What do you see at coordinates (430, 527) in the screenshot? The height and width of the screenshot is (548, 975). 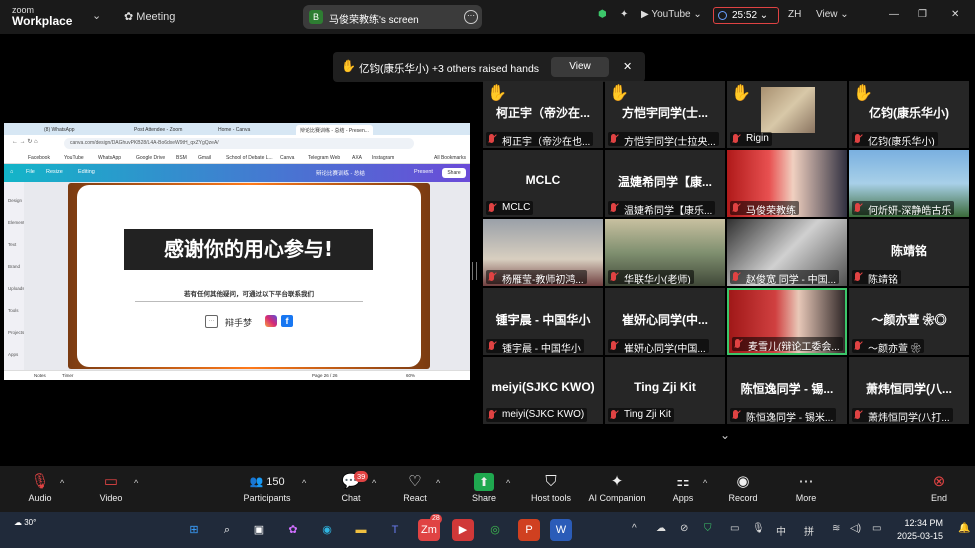 I see `zoom-taskbar-icon: Zm 28` at bounding box center [430, 527].